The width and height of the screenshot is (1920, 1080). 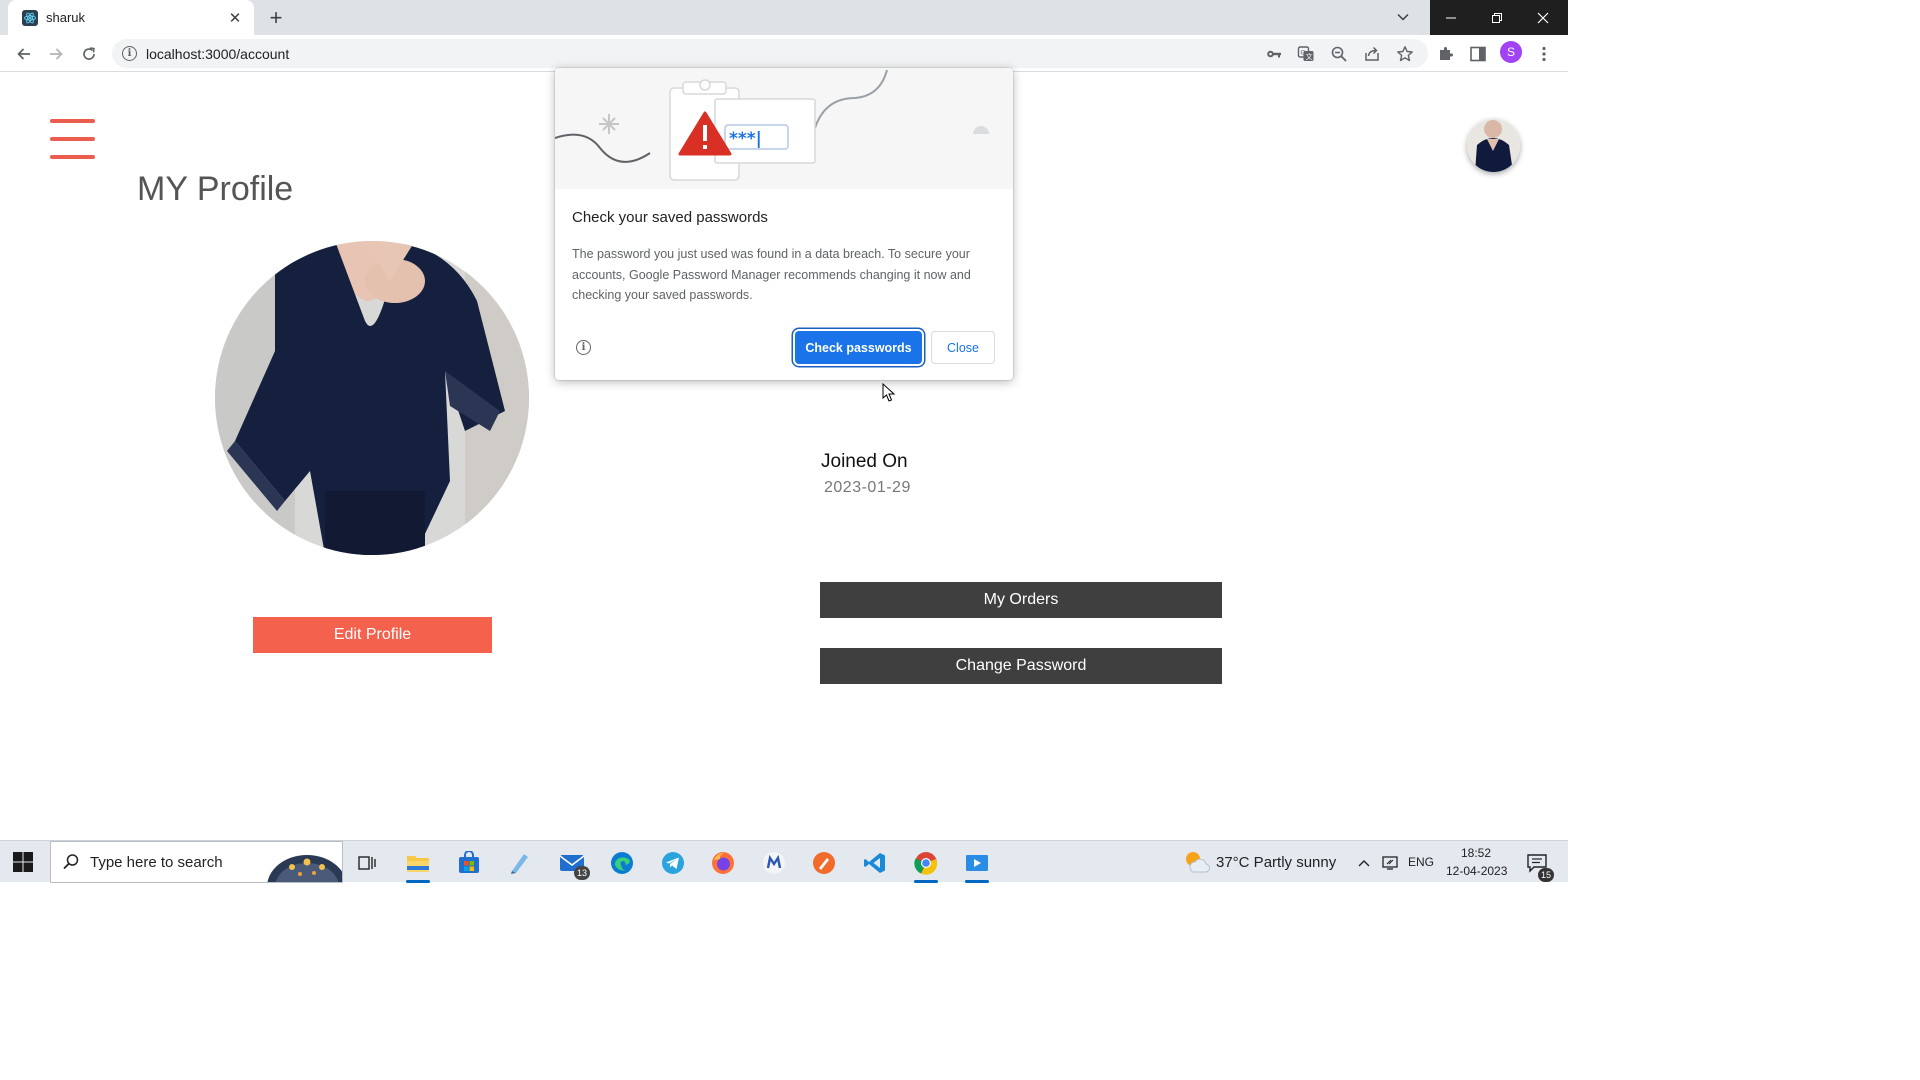 I want to click on profile-avatar-chip: S, so click(x=1511, y=52).